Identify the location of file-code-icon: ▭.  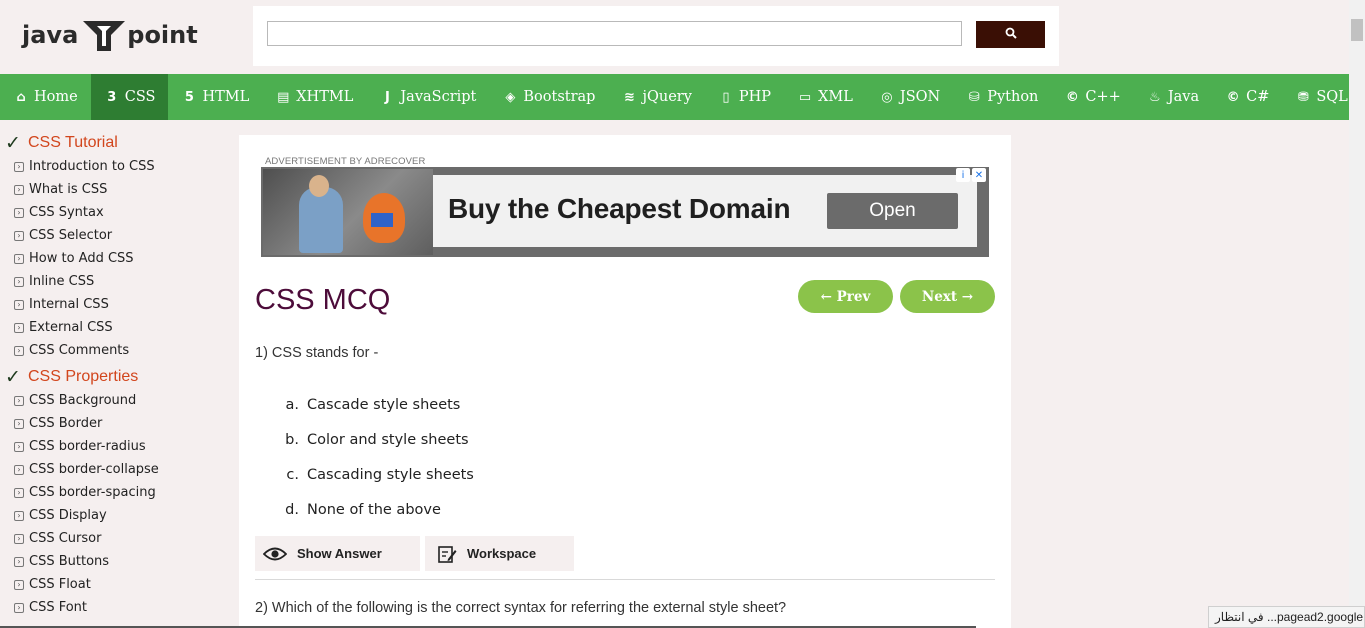
(805, 97).